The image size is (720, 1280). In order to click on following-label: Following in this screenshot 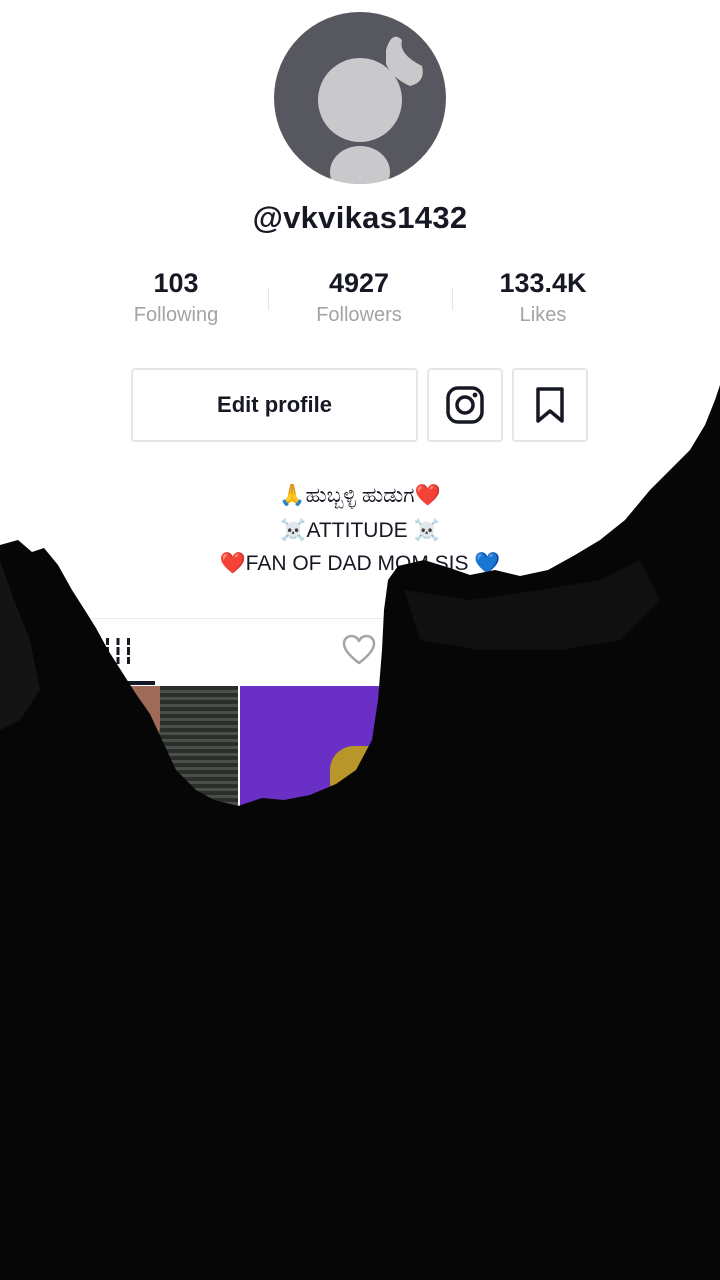, I will do `click(176, 315)`.